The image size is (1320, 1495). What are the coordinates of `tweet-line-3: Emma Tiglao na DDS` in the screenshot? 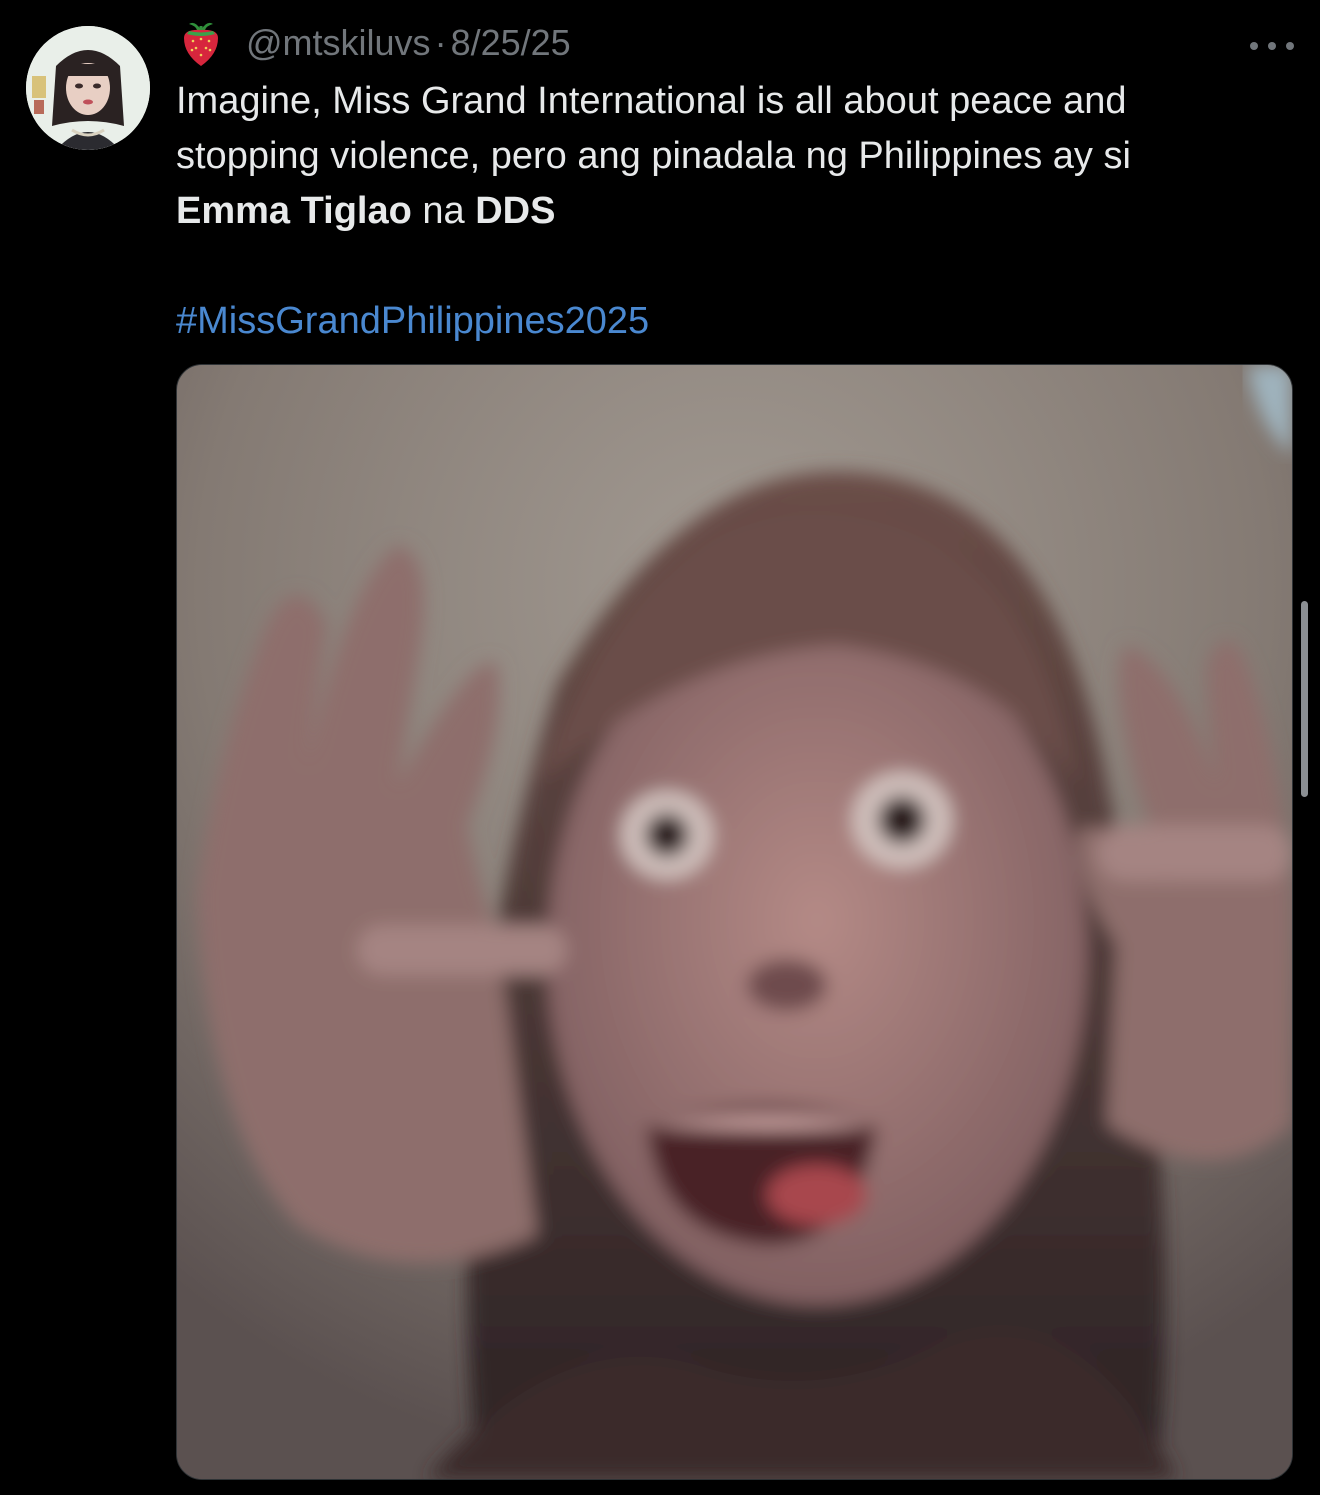 It's located at (731, 211).